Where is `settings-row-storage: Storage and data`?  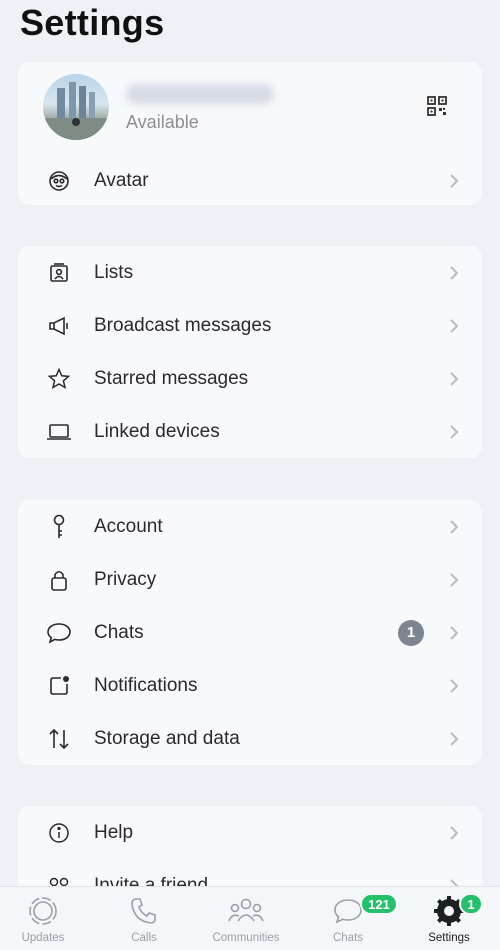
settings-row-storage: Storage and data is located at coordinates (250, 738).